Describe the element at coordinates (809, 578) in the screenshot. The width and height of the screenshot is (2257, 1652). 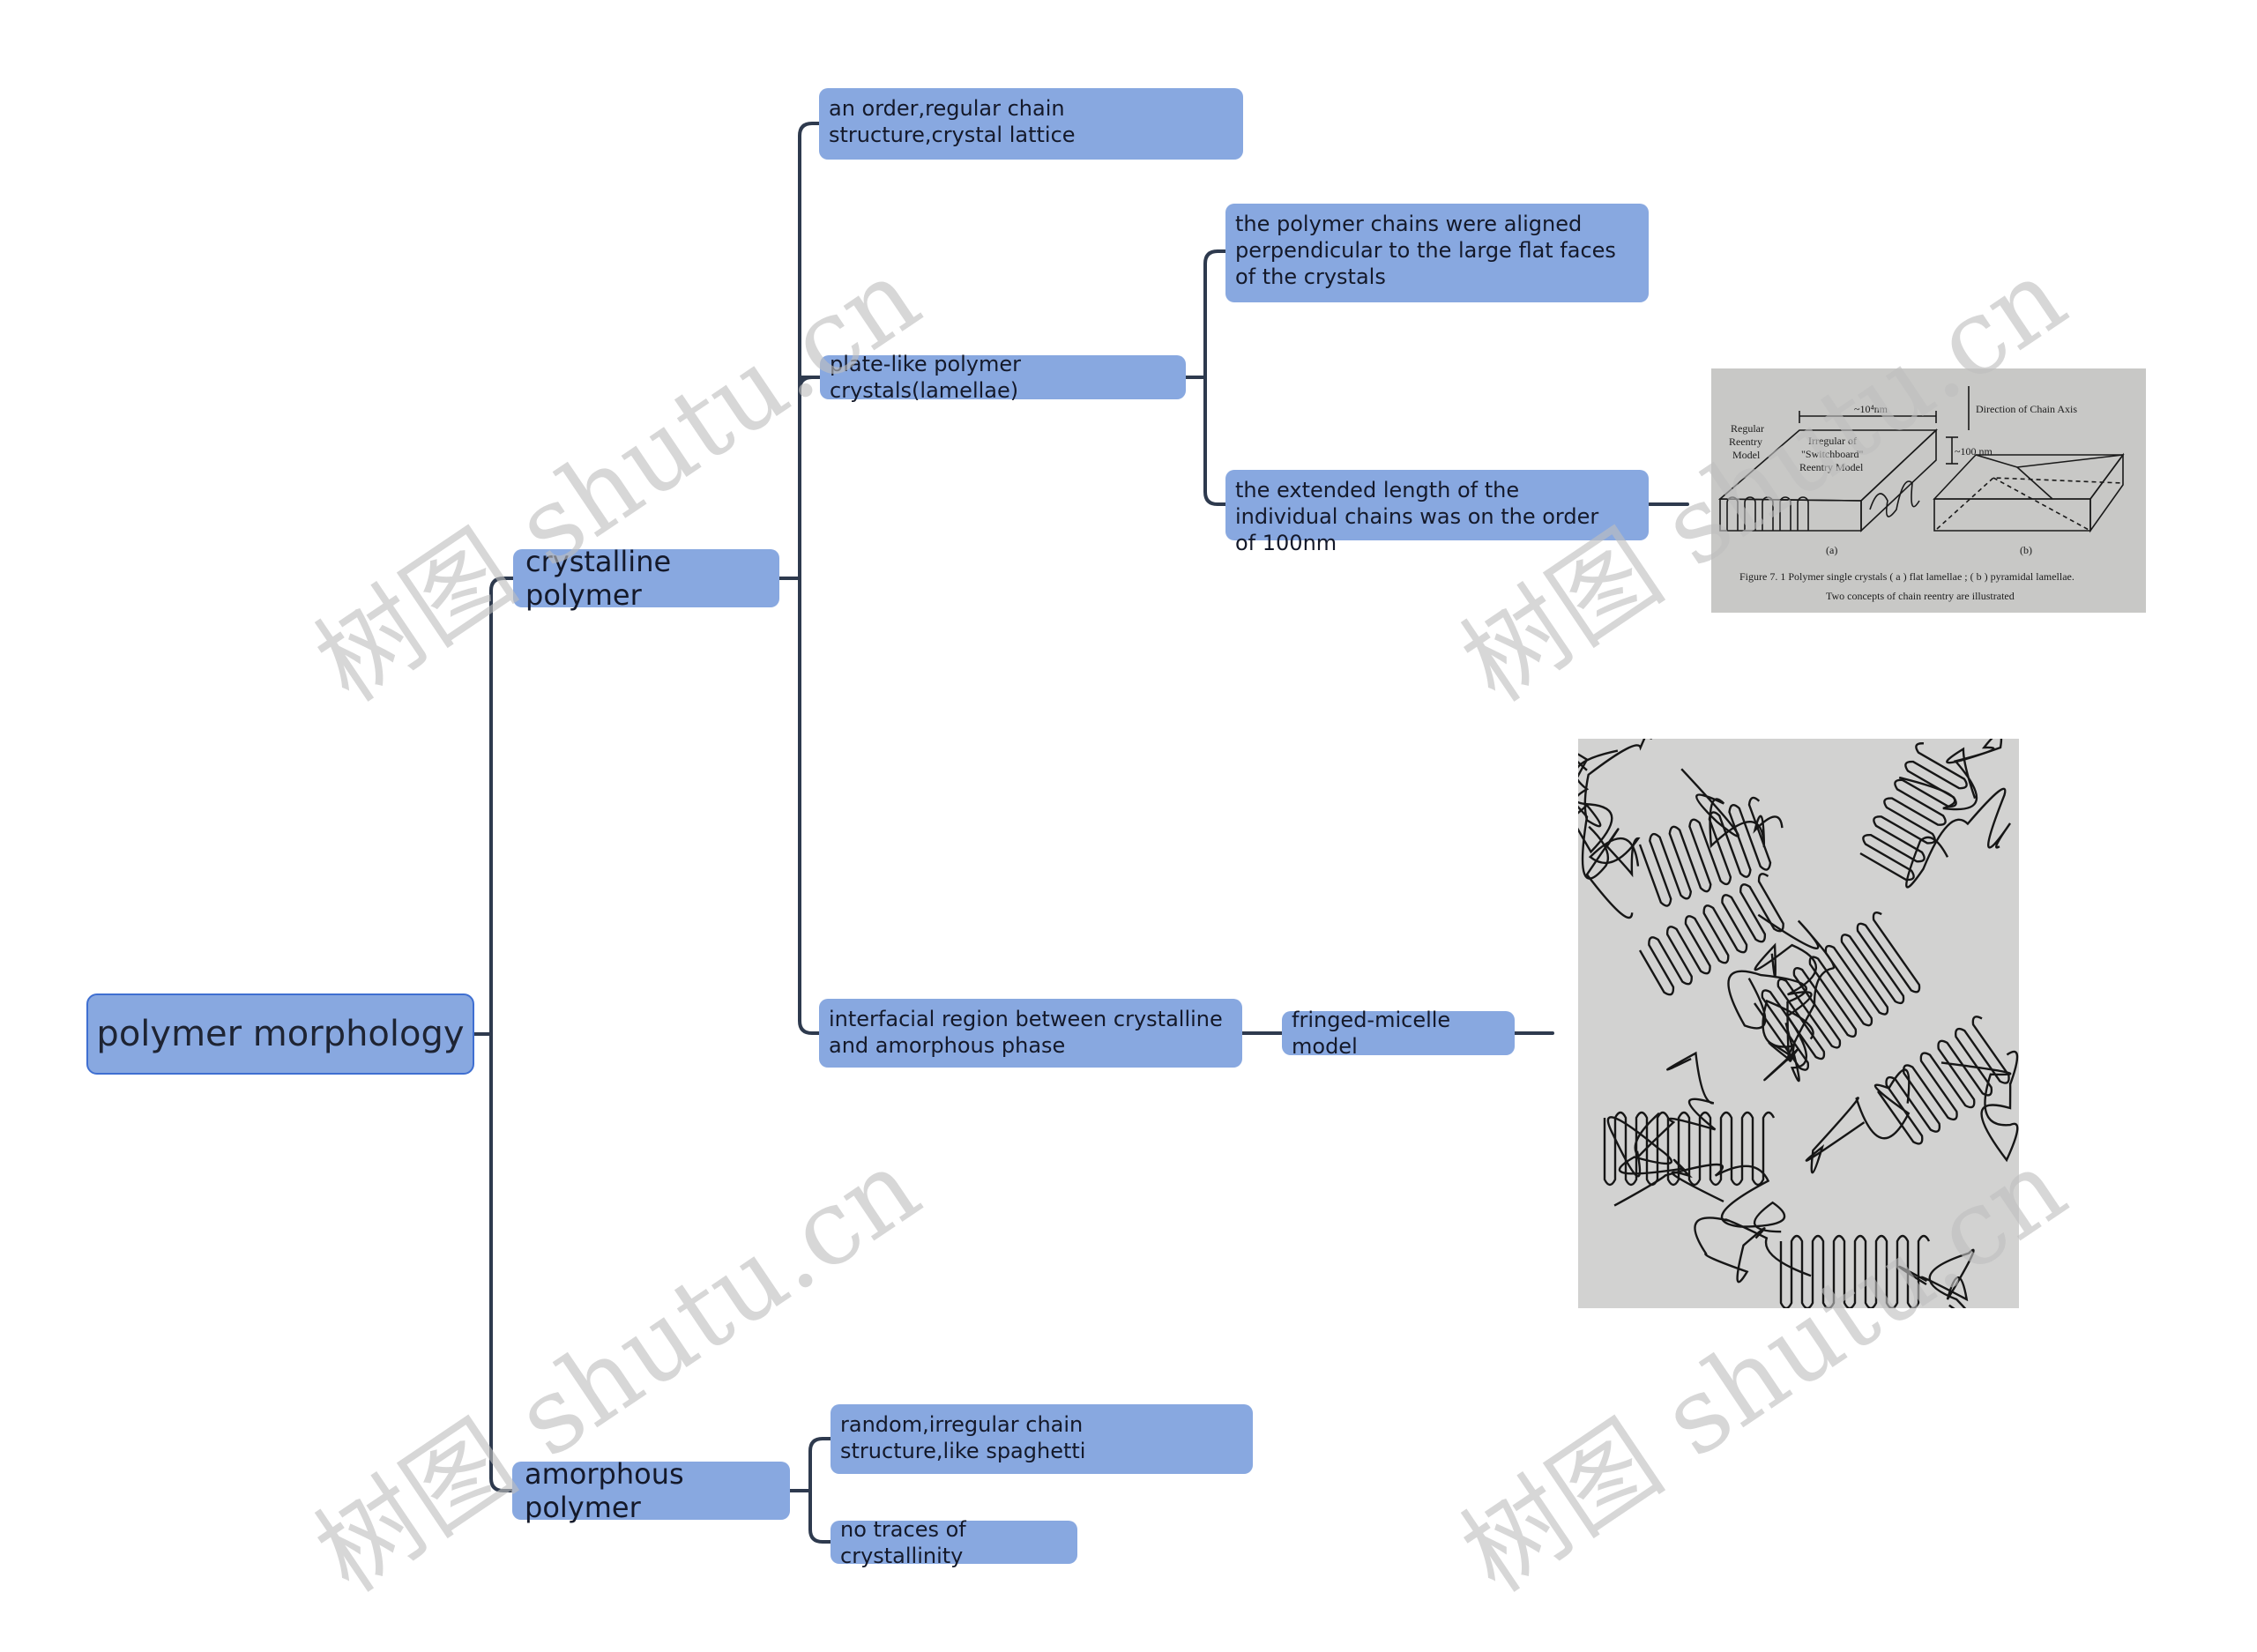
I see `connector-crystalline-spine` at that location.